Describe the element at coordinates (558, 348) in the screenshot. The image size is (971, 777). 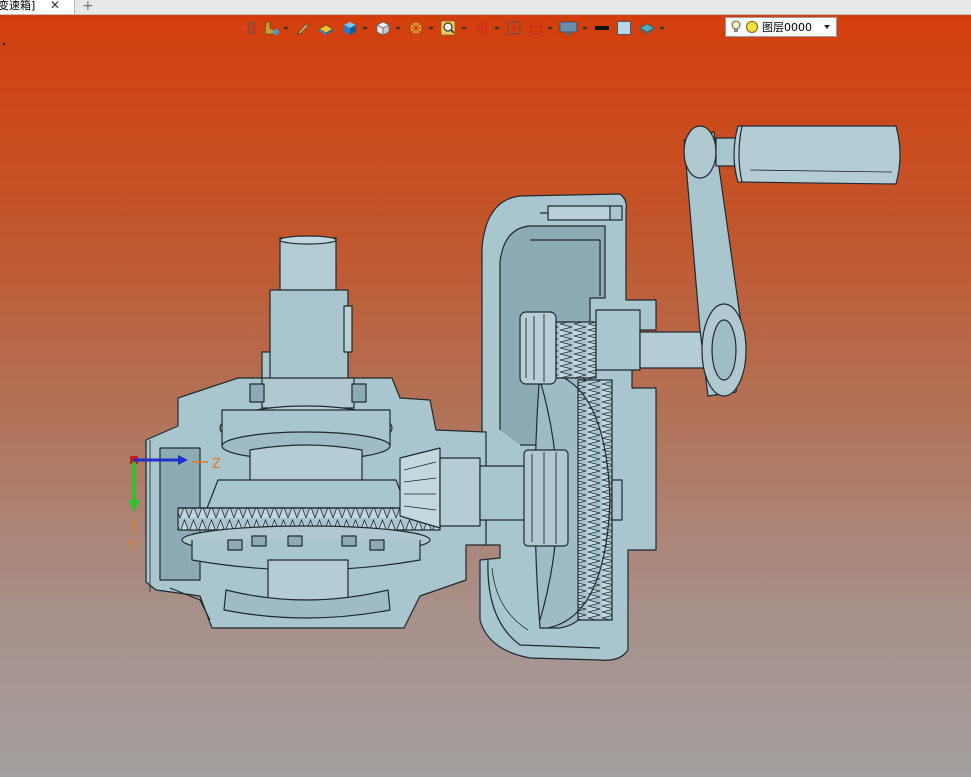
I see `pinion-gear` at that location.